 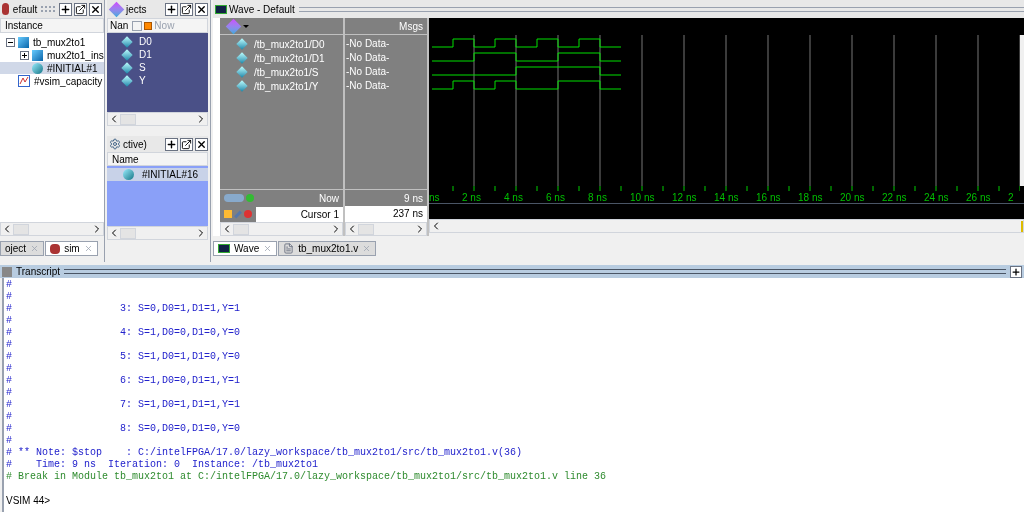 What do you see at coordinates (224, 248) in the screenshot?
I see `wave-icon` at bounding box center [224, 248].